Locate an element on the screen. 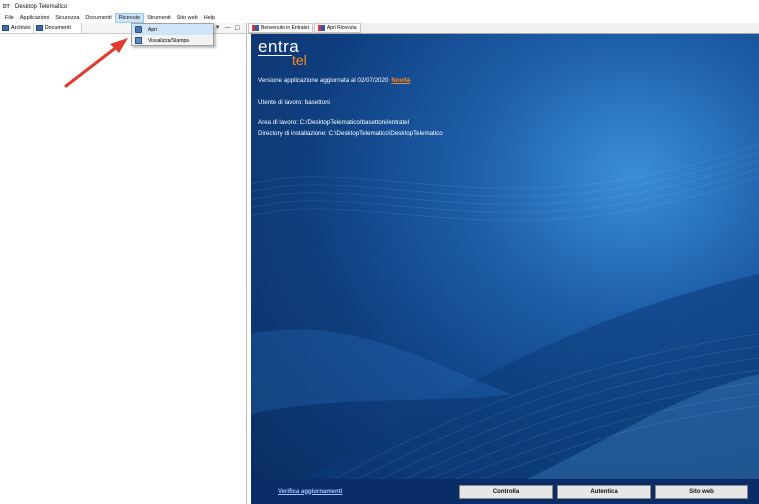 This screenshot has width=759, height=504. novita-link: Novità is located at coordinates (400, 80).